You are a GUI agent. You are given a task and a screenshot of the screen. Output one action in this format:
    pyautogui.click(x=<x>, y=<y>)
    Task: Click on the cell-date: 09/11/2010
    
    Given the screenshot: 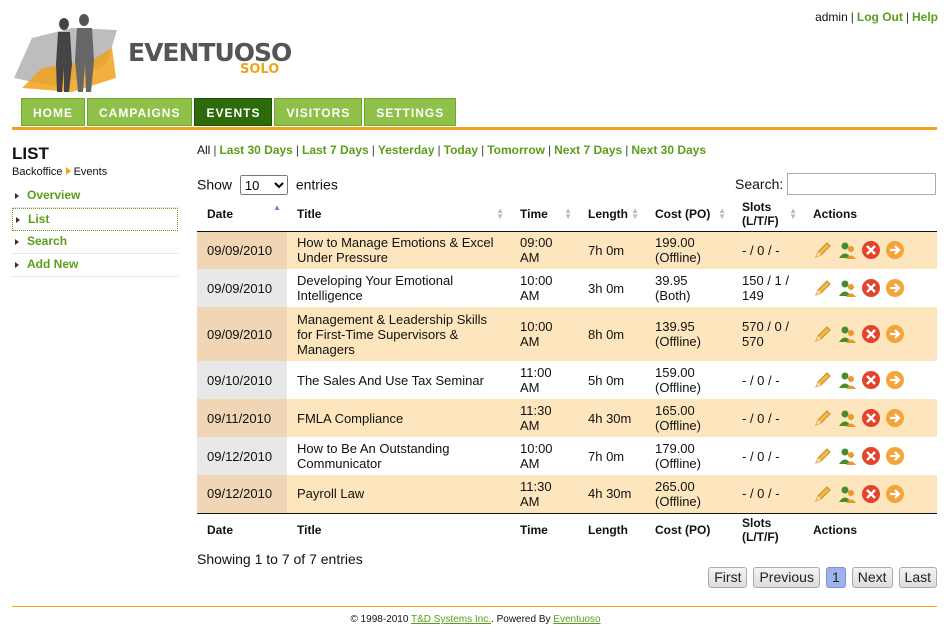 What is the action you would take?
    pyautogui.click(x=242, y=418)
    